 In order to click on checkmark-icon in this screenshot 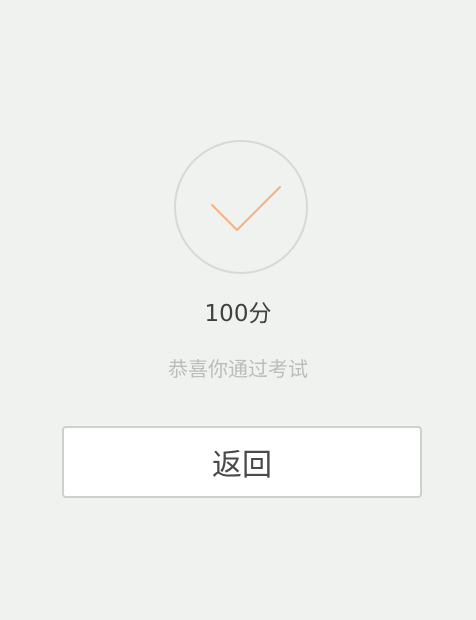, I will do `click(246, 208)`.